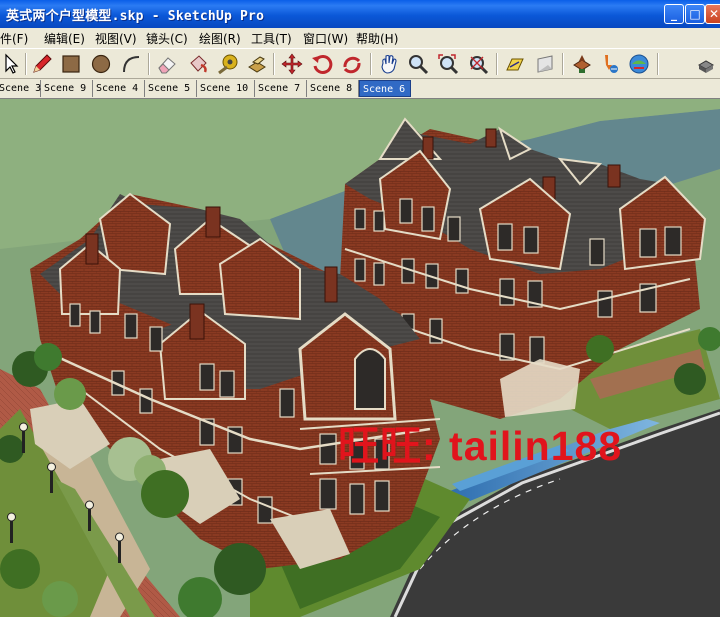 This screenshot has width=720, height=617. Describe the element at coordinates (333, 88) in the screenshot. I see `tab-scene-8: Scene 8` at that location.